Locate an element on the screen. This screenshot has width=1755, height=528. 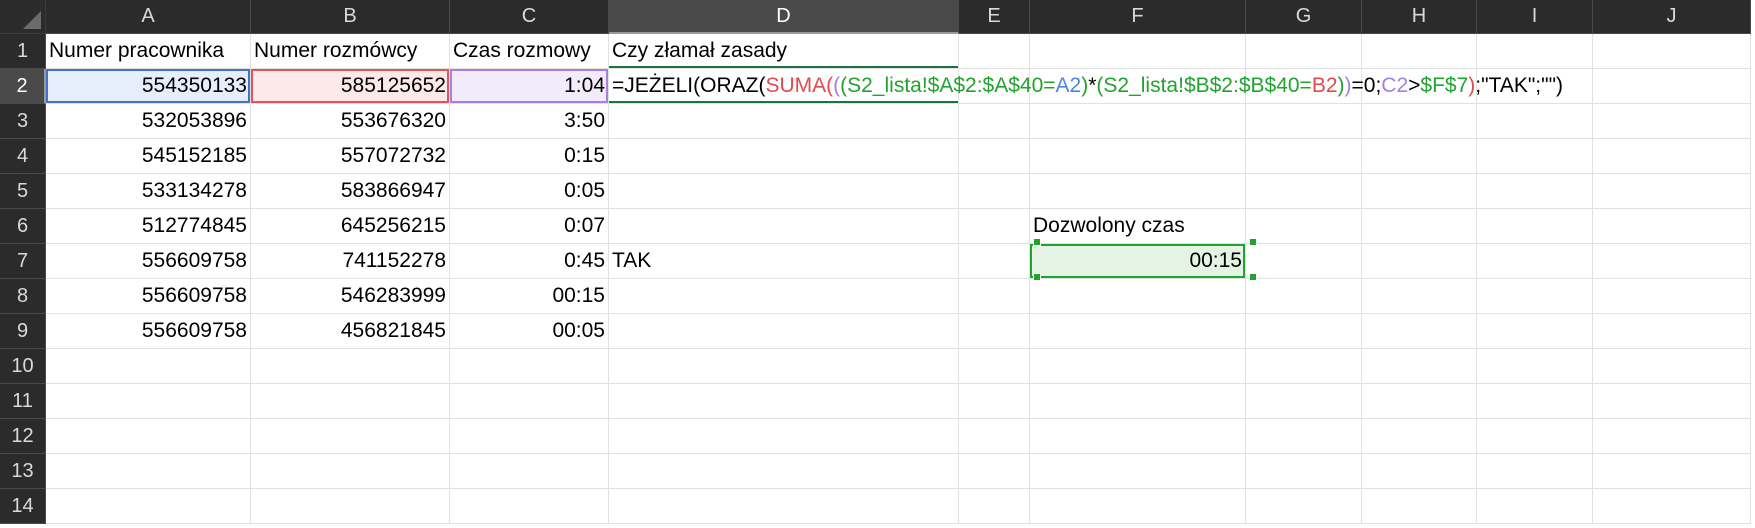
cell-i11 is located at coordinates (1535, 401).